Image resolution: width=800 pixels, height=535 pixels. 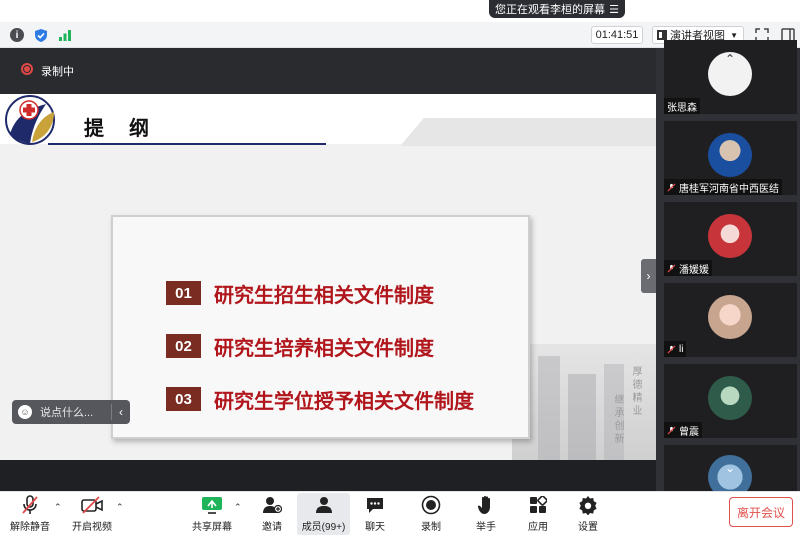 I want to click on share-screen-button: 共享屏幕, so click(x=212, y=514).